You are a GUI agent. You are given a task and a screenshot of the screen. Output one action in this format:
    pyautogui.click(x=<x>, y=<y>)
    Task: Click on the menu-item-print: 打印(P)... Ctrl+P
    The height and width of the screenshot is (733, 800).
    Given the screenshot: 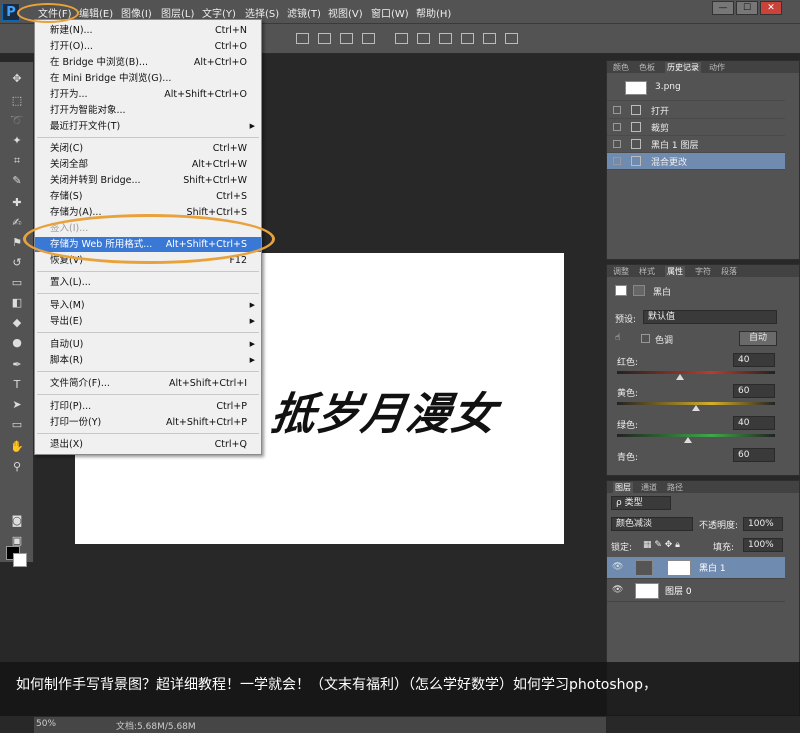 What is the action you would take?
    pyautogui.click(x=148, y=406)
    